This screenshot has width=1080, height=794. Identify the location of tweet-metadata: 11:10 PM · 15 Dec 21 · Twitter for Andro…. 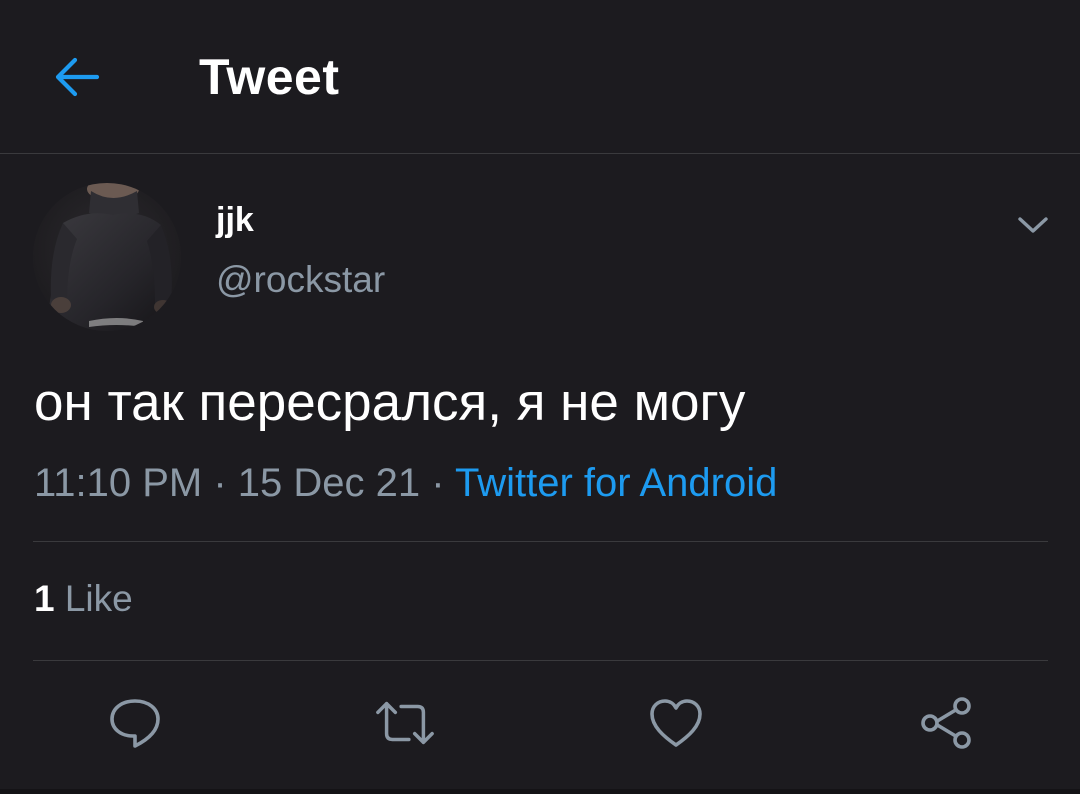
(405, 483).